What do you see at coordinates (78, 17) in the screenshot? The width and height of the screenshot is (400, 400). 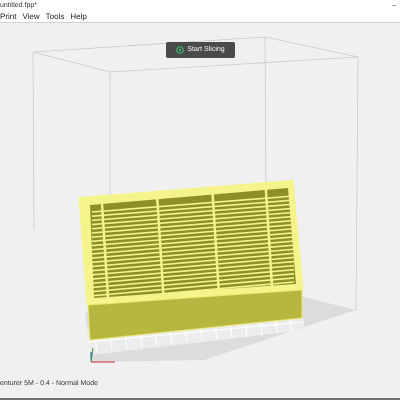 I see `menu-item: Help` at bounding box center [78, 17].